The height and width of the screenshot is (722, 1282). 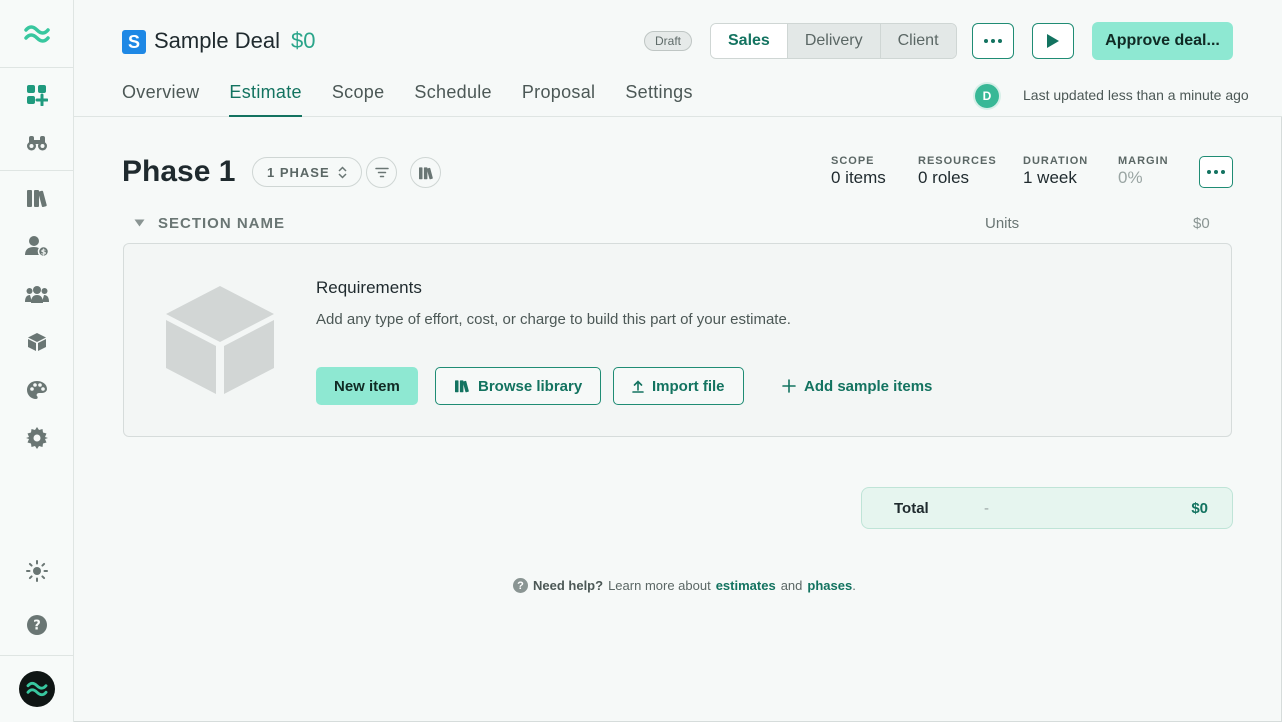 I want to click on browse-library-label: Browse library, so click(x=530, y=386).